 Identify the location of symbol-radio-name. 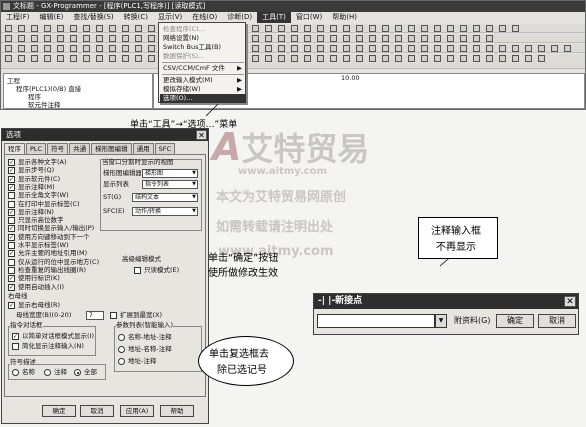
(15, 372).